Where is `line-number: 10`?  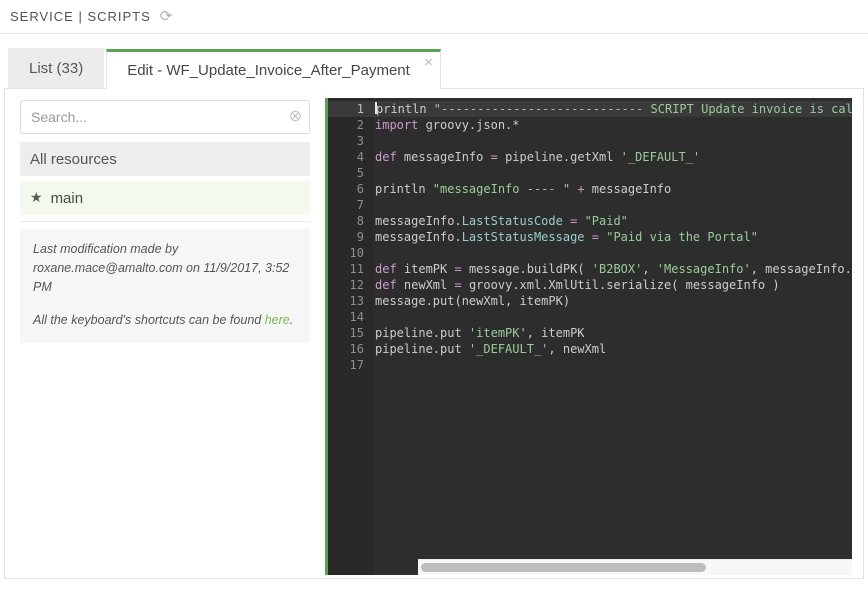
line-number: 10 is located at coordinates (356, 253).